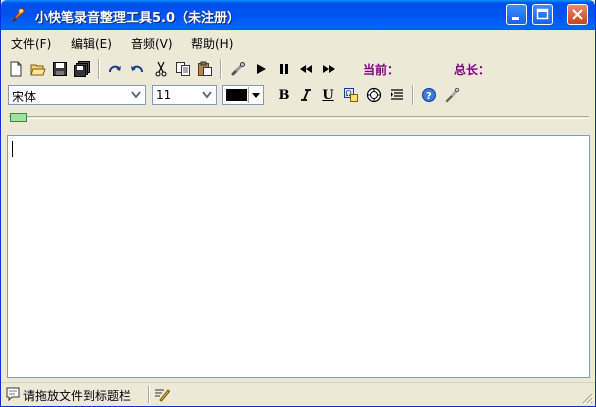 The height and width of the screenshot is (407, 596). I want to click on format-toolbar: 宋体 11 B U Ω ?, so click(298, 95).